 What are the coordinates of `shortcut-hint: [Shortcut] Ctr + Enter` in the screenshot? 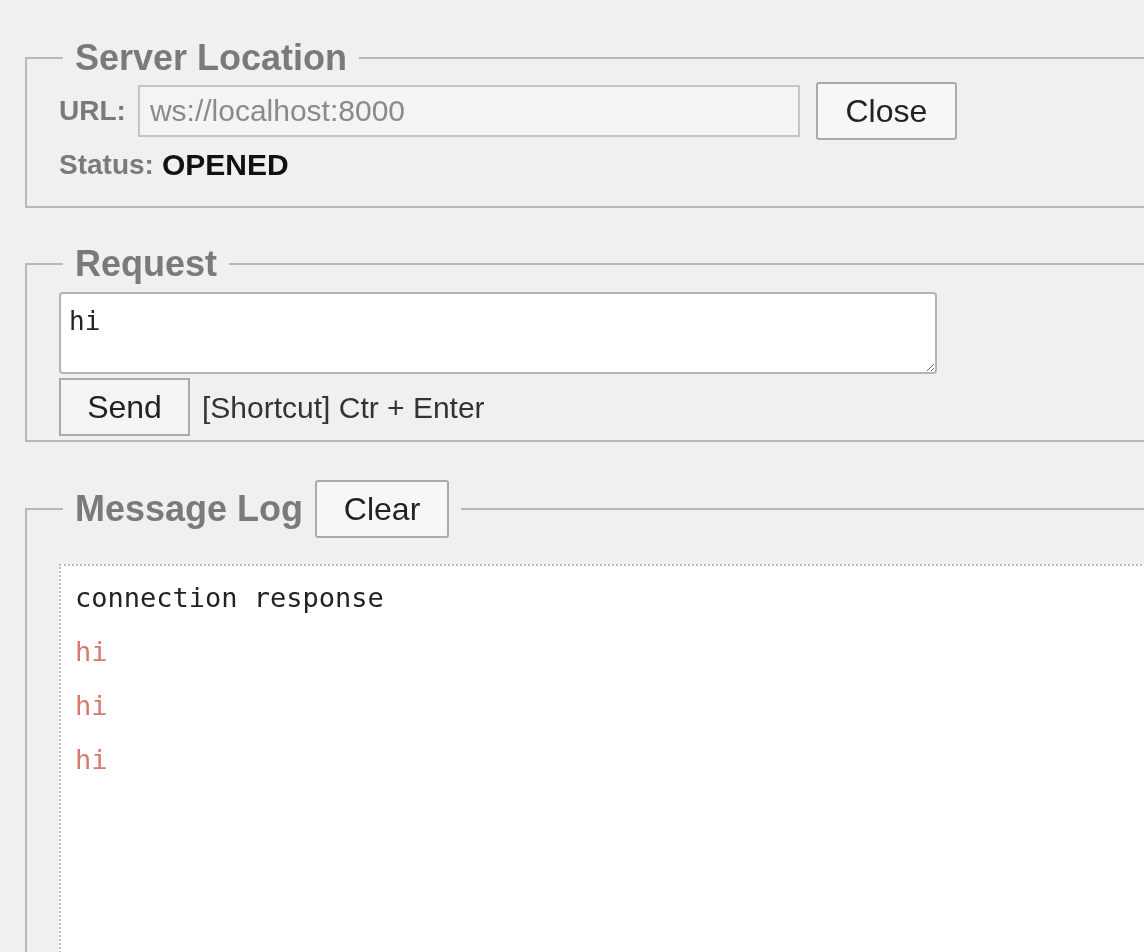 It's located at (343, 407).